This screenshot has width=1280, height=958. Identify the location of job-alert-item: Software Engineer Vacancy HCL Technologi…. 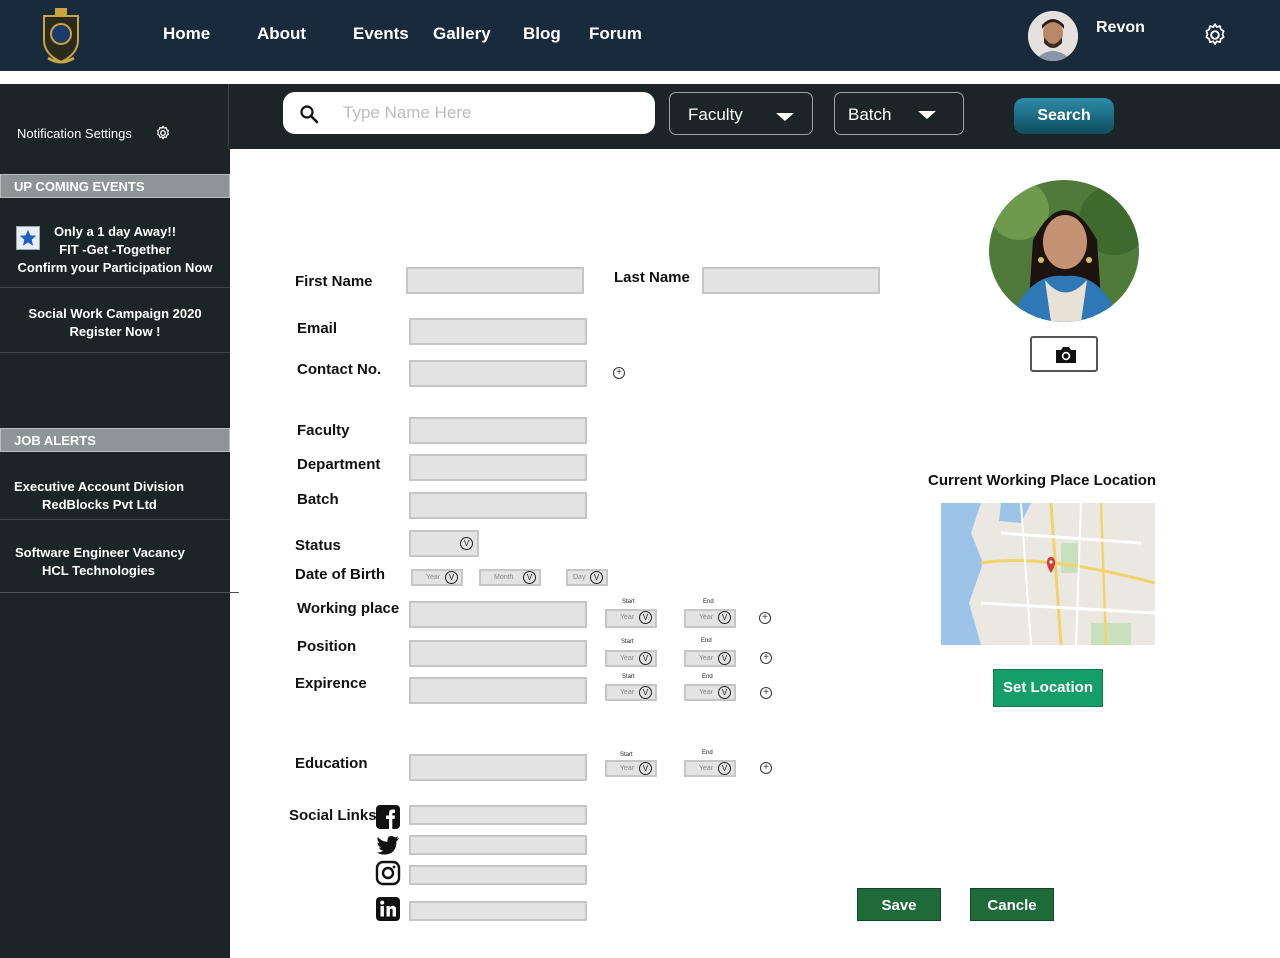
(119, 568).